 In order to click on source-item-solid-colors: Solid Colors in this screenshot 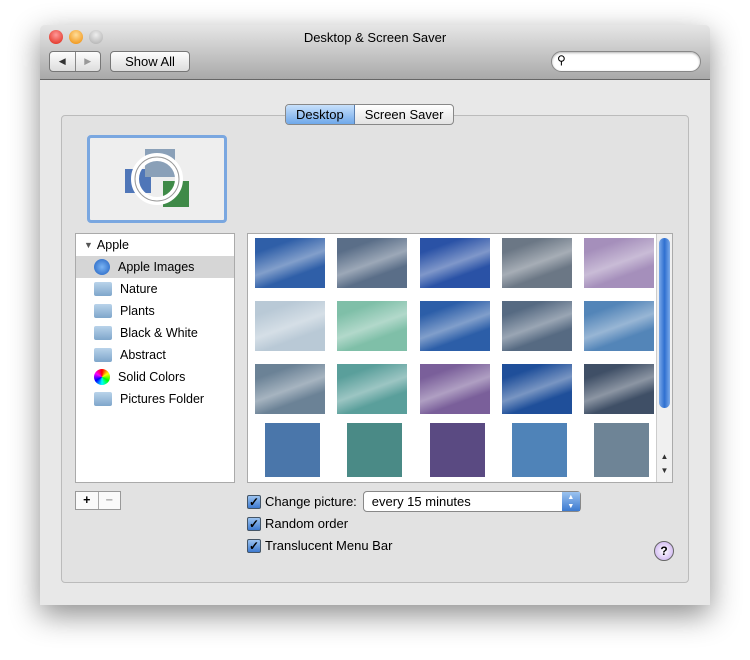, I will do `click(155, 377)`.